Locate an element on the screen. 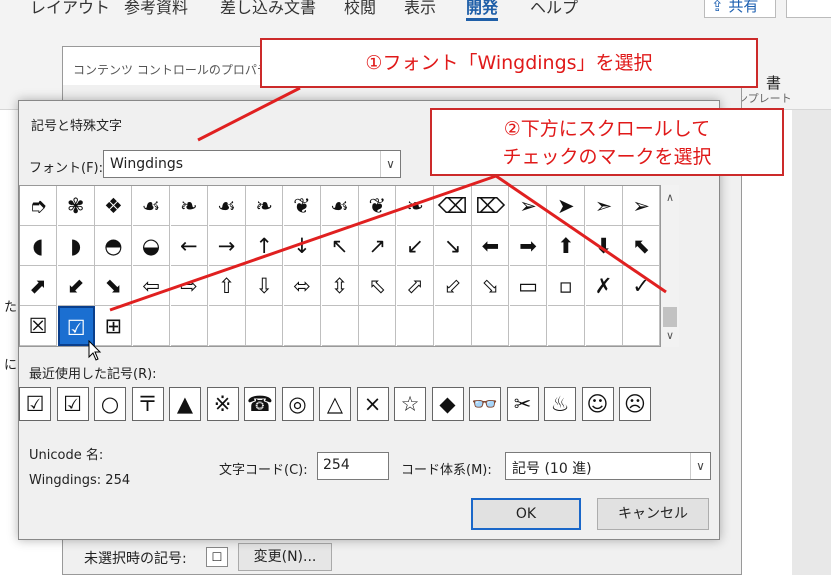 Image resolution: width=831 pixels, height=575 pixels. callout-step1: ①フォント「Wingdings」を選択 is located at coordinates (509, 63).